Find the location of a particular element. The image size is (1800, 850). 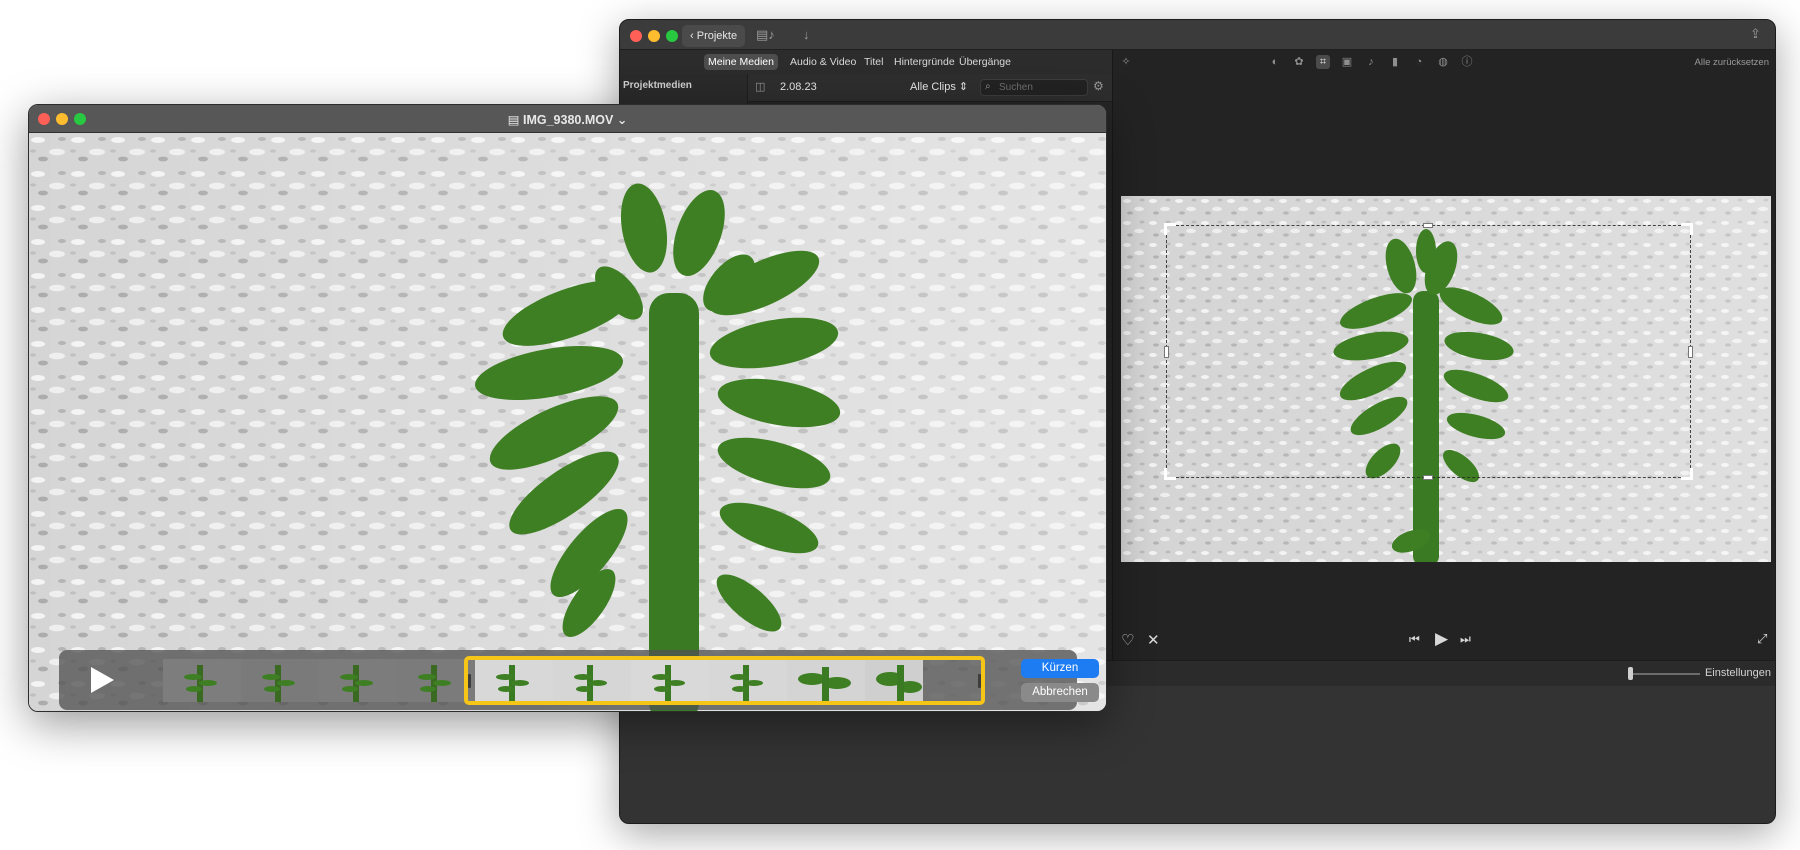

projects-back-button: ‹ Projekte is located at coordinates (714, 36).